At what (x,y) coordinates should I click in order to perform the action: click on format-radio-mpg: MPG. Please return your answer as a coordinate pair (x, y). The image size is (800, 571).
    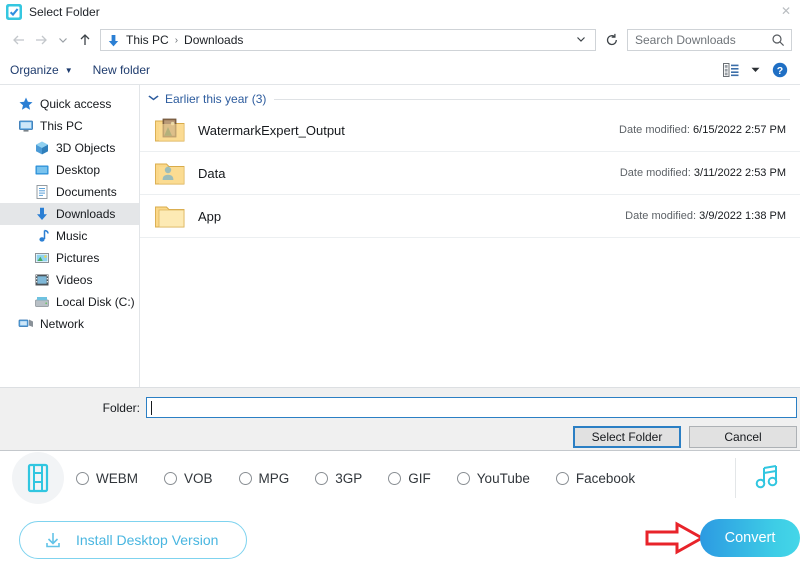
    Looking at the image, I should click on (264, 478).